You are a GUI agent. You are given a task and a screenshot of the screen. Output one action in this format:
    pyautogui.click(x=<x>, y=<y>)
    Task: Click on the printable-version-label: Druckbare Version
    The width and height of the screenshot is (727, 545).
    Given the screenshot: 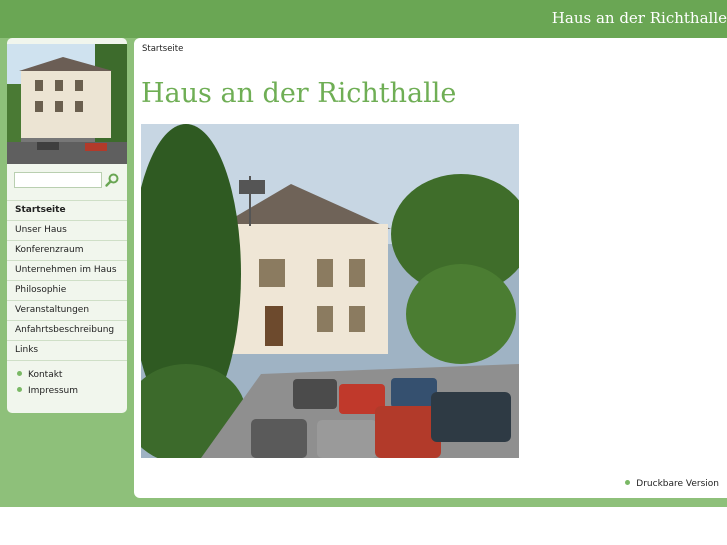 What is the action you would take?
    pyautogui.click(x=677, y=484)
    